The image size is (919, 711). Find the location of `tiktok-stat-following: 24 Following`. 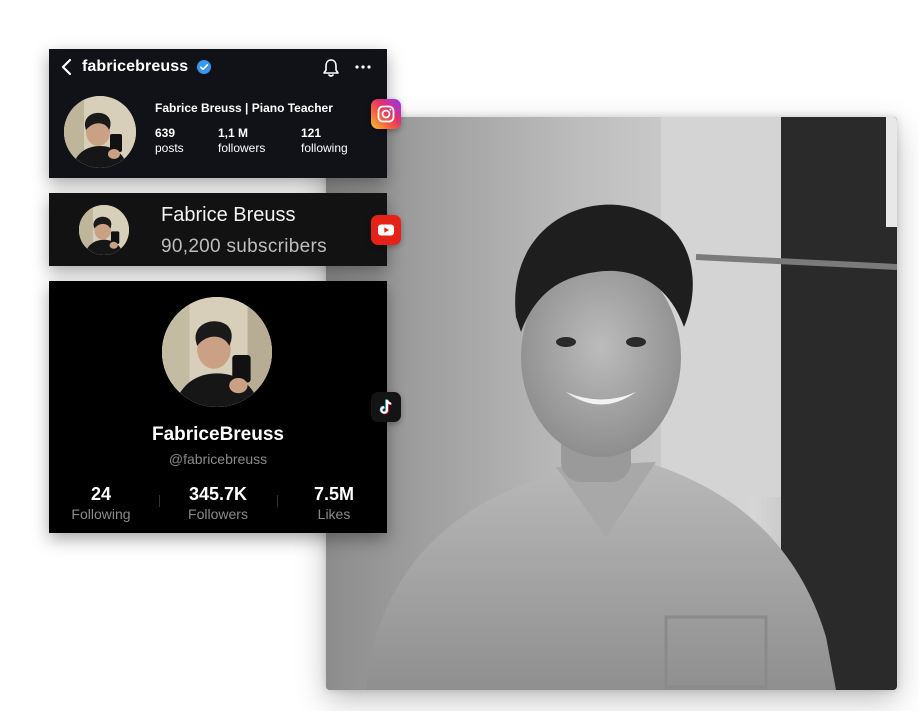

tiktok-stat-following: 24 Following is located at coordinates (101, 503).